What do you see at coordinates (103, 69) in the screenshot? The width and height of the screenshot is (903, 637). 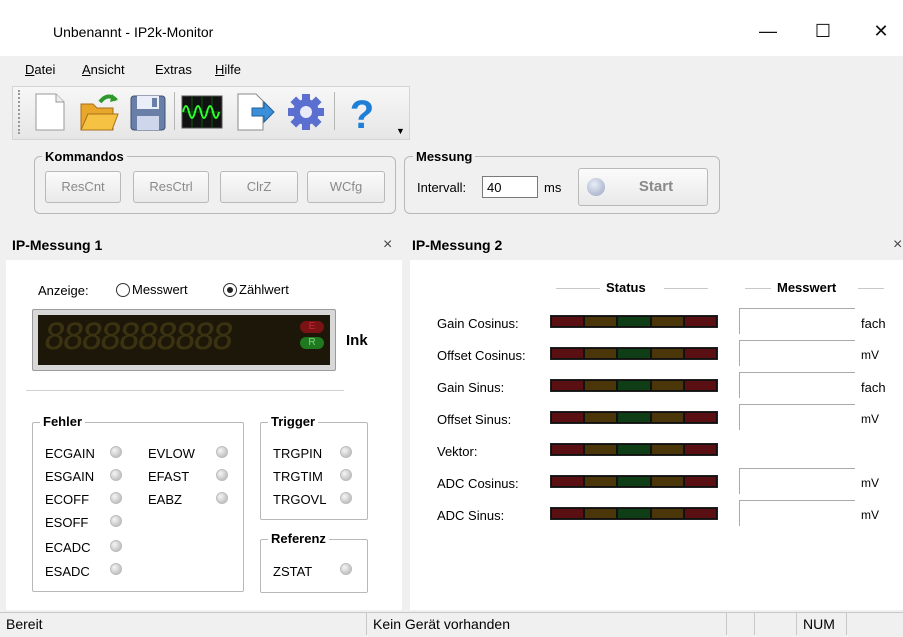 I see `menu-ansicht: Ansicht` at bounding box center [103, 69].